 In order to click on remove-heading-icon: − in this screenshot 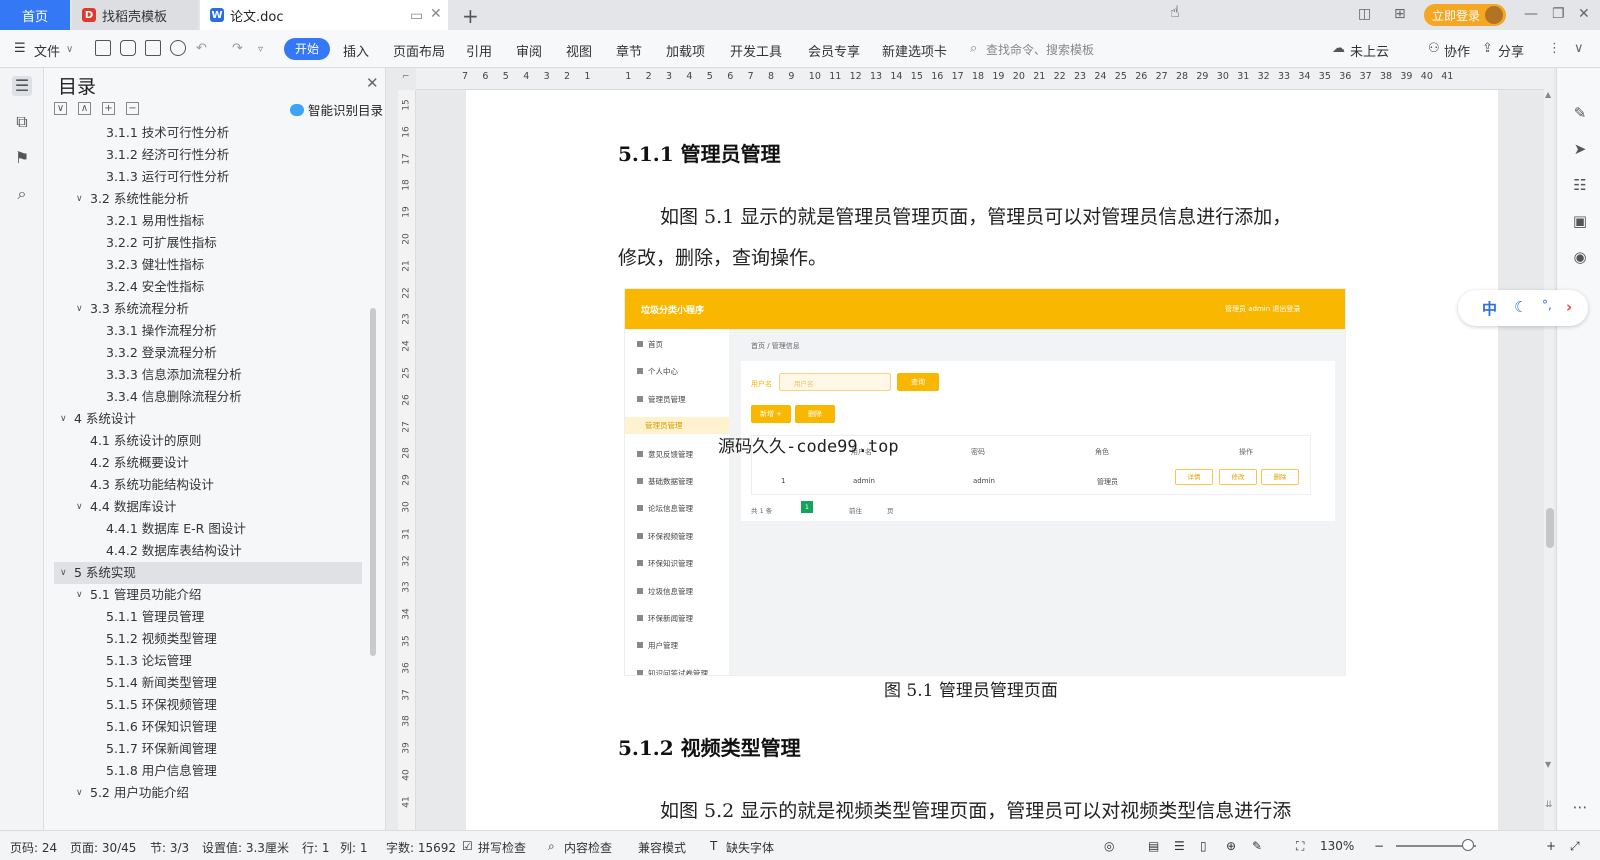, I will do `click(132, 108)`.